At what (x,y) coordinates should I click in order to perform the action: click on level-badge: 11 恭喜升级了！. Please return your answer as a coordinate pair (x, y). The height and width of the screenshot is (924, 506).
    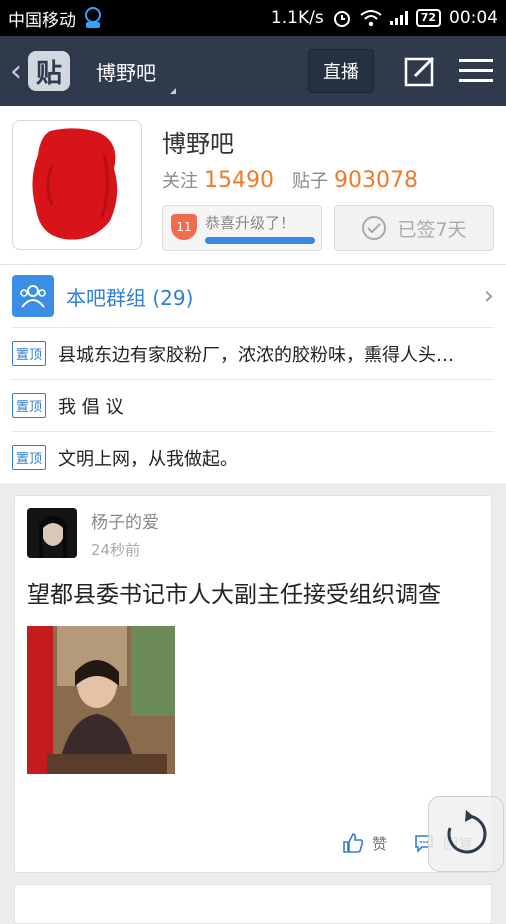
    Looking at the image, I should click on (242, 228).